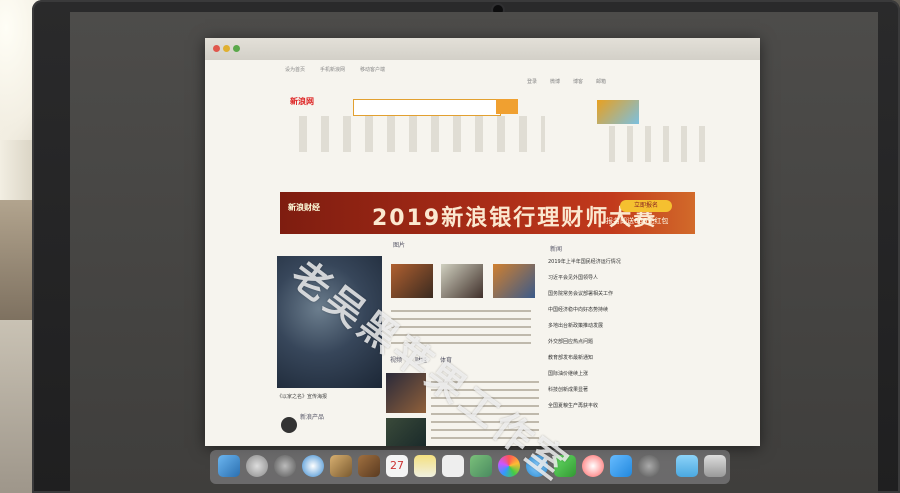 This screenshot has height=493, width=900. What do you see at coordinates (257, 466) in the screenshot?
I see `launchpad-icon` at bounding box center [257, 466].